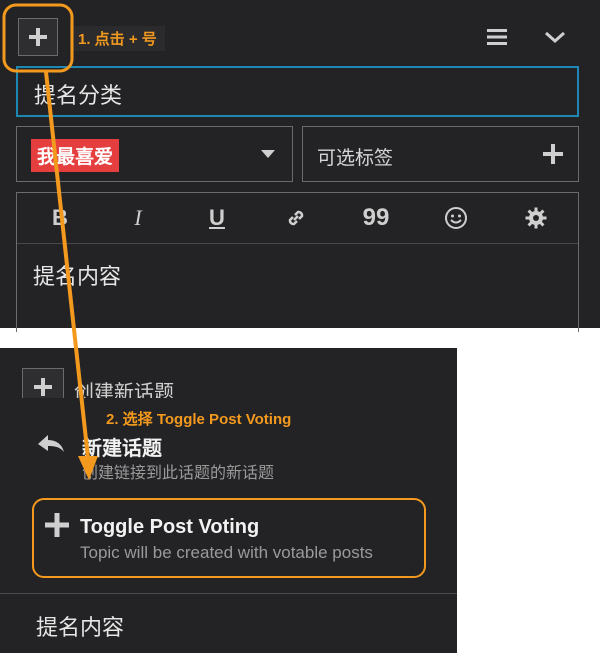  I want to click on annotation-overlay, so click(50, 241).